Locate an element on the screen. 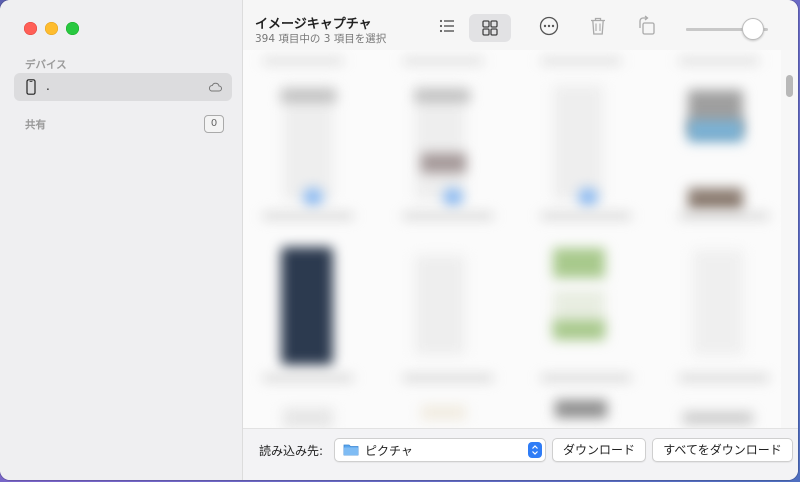 The width and height of the screenshot is (800, 482). shared-count-badge: 0 is located at coordinates (214, 124).